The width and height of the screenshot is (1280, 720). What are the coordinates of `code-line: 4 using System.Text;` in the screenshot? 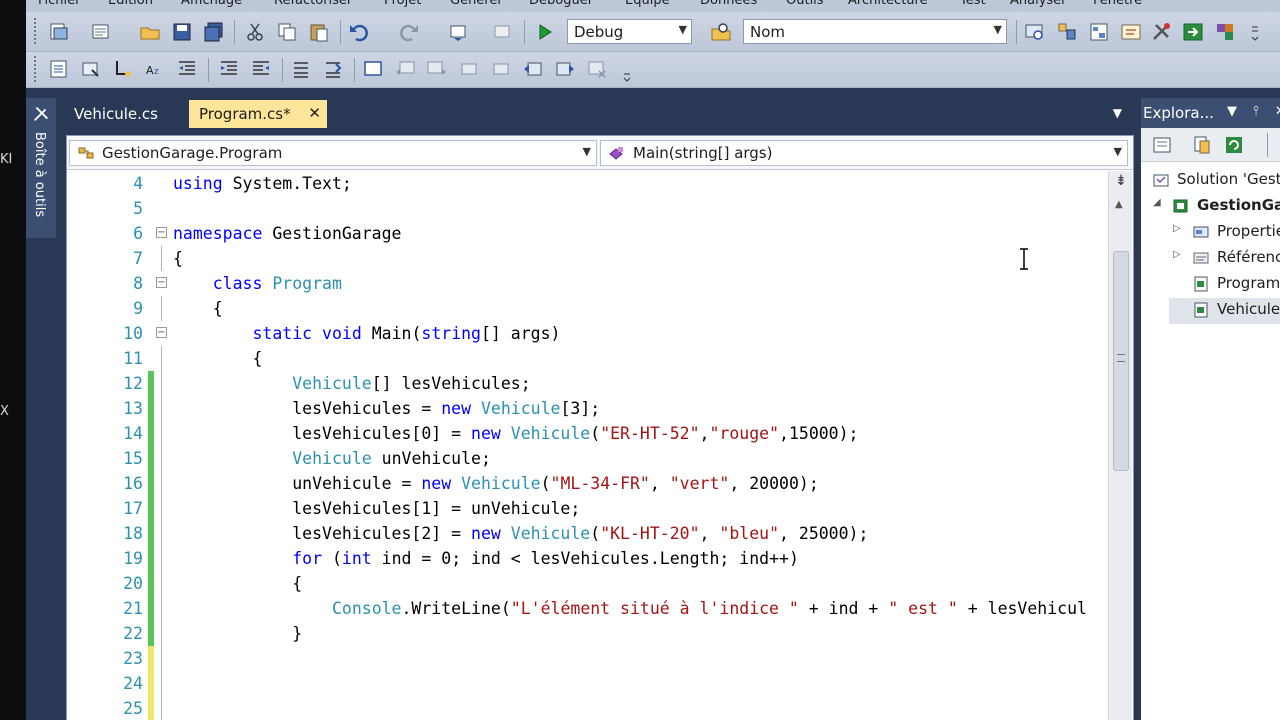 It's located at (587, 183).